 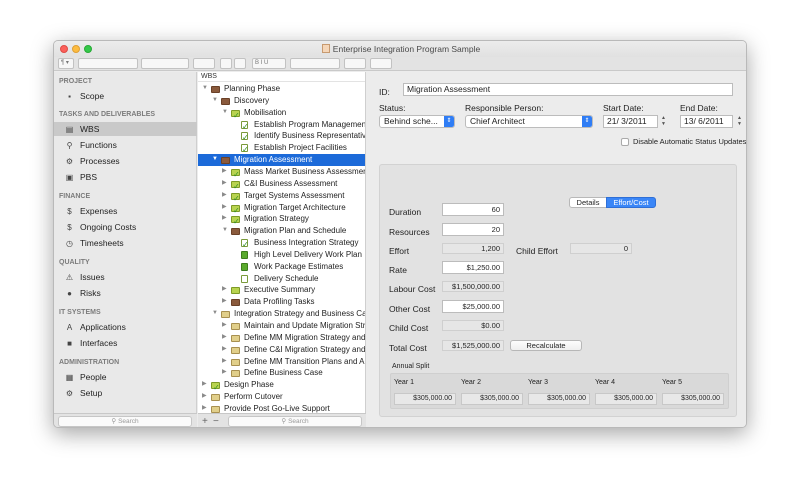 I want to click on effort-label: Effort, so click(x=399, y=251).